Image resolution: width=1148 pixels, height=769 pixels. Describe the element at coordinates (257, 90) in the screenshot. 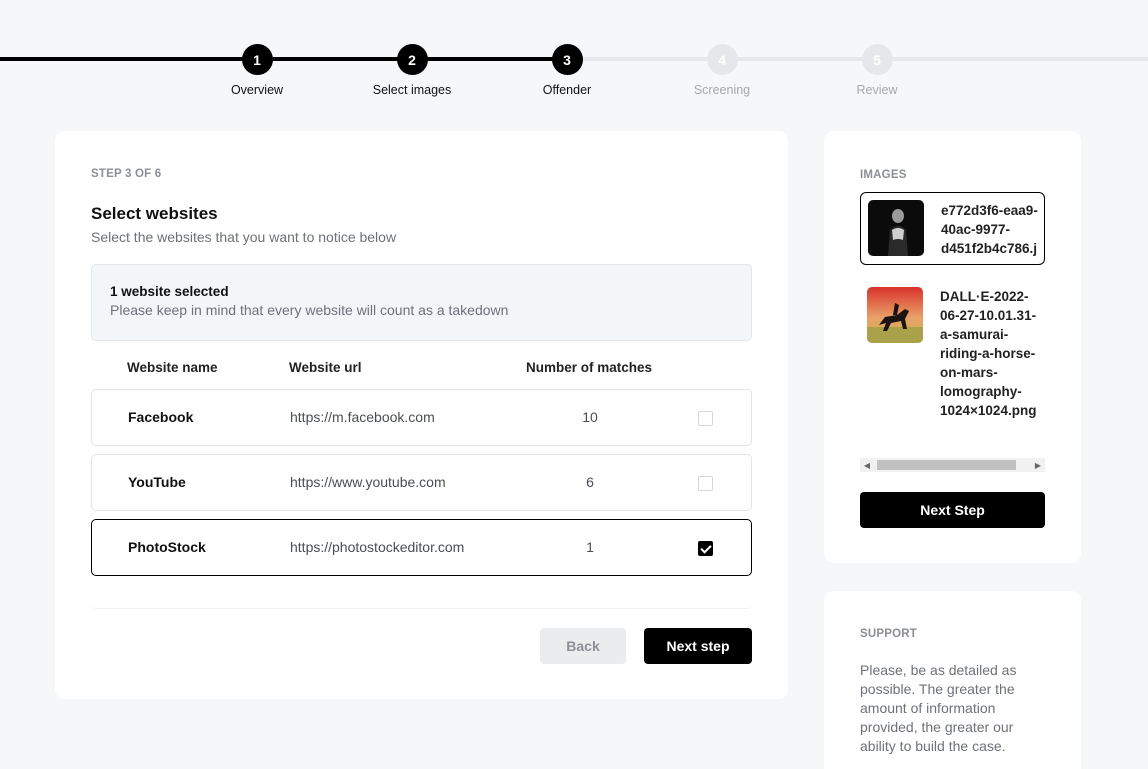

I see `step-label: Overview` at that location.